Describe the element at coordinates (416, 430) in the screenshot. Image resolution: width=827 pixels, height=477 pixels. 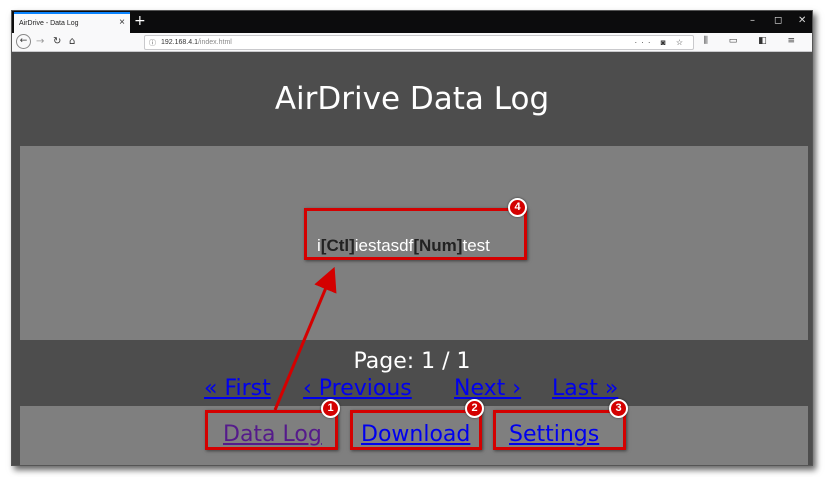
I see `highlight-download` at that location.